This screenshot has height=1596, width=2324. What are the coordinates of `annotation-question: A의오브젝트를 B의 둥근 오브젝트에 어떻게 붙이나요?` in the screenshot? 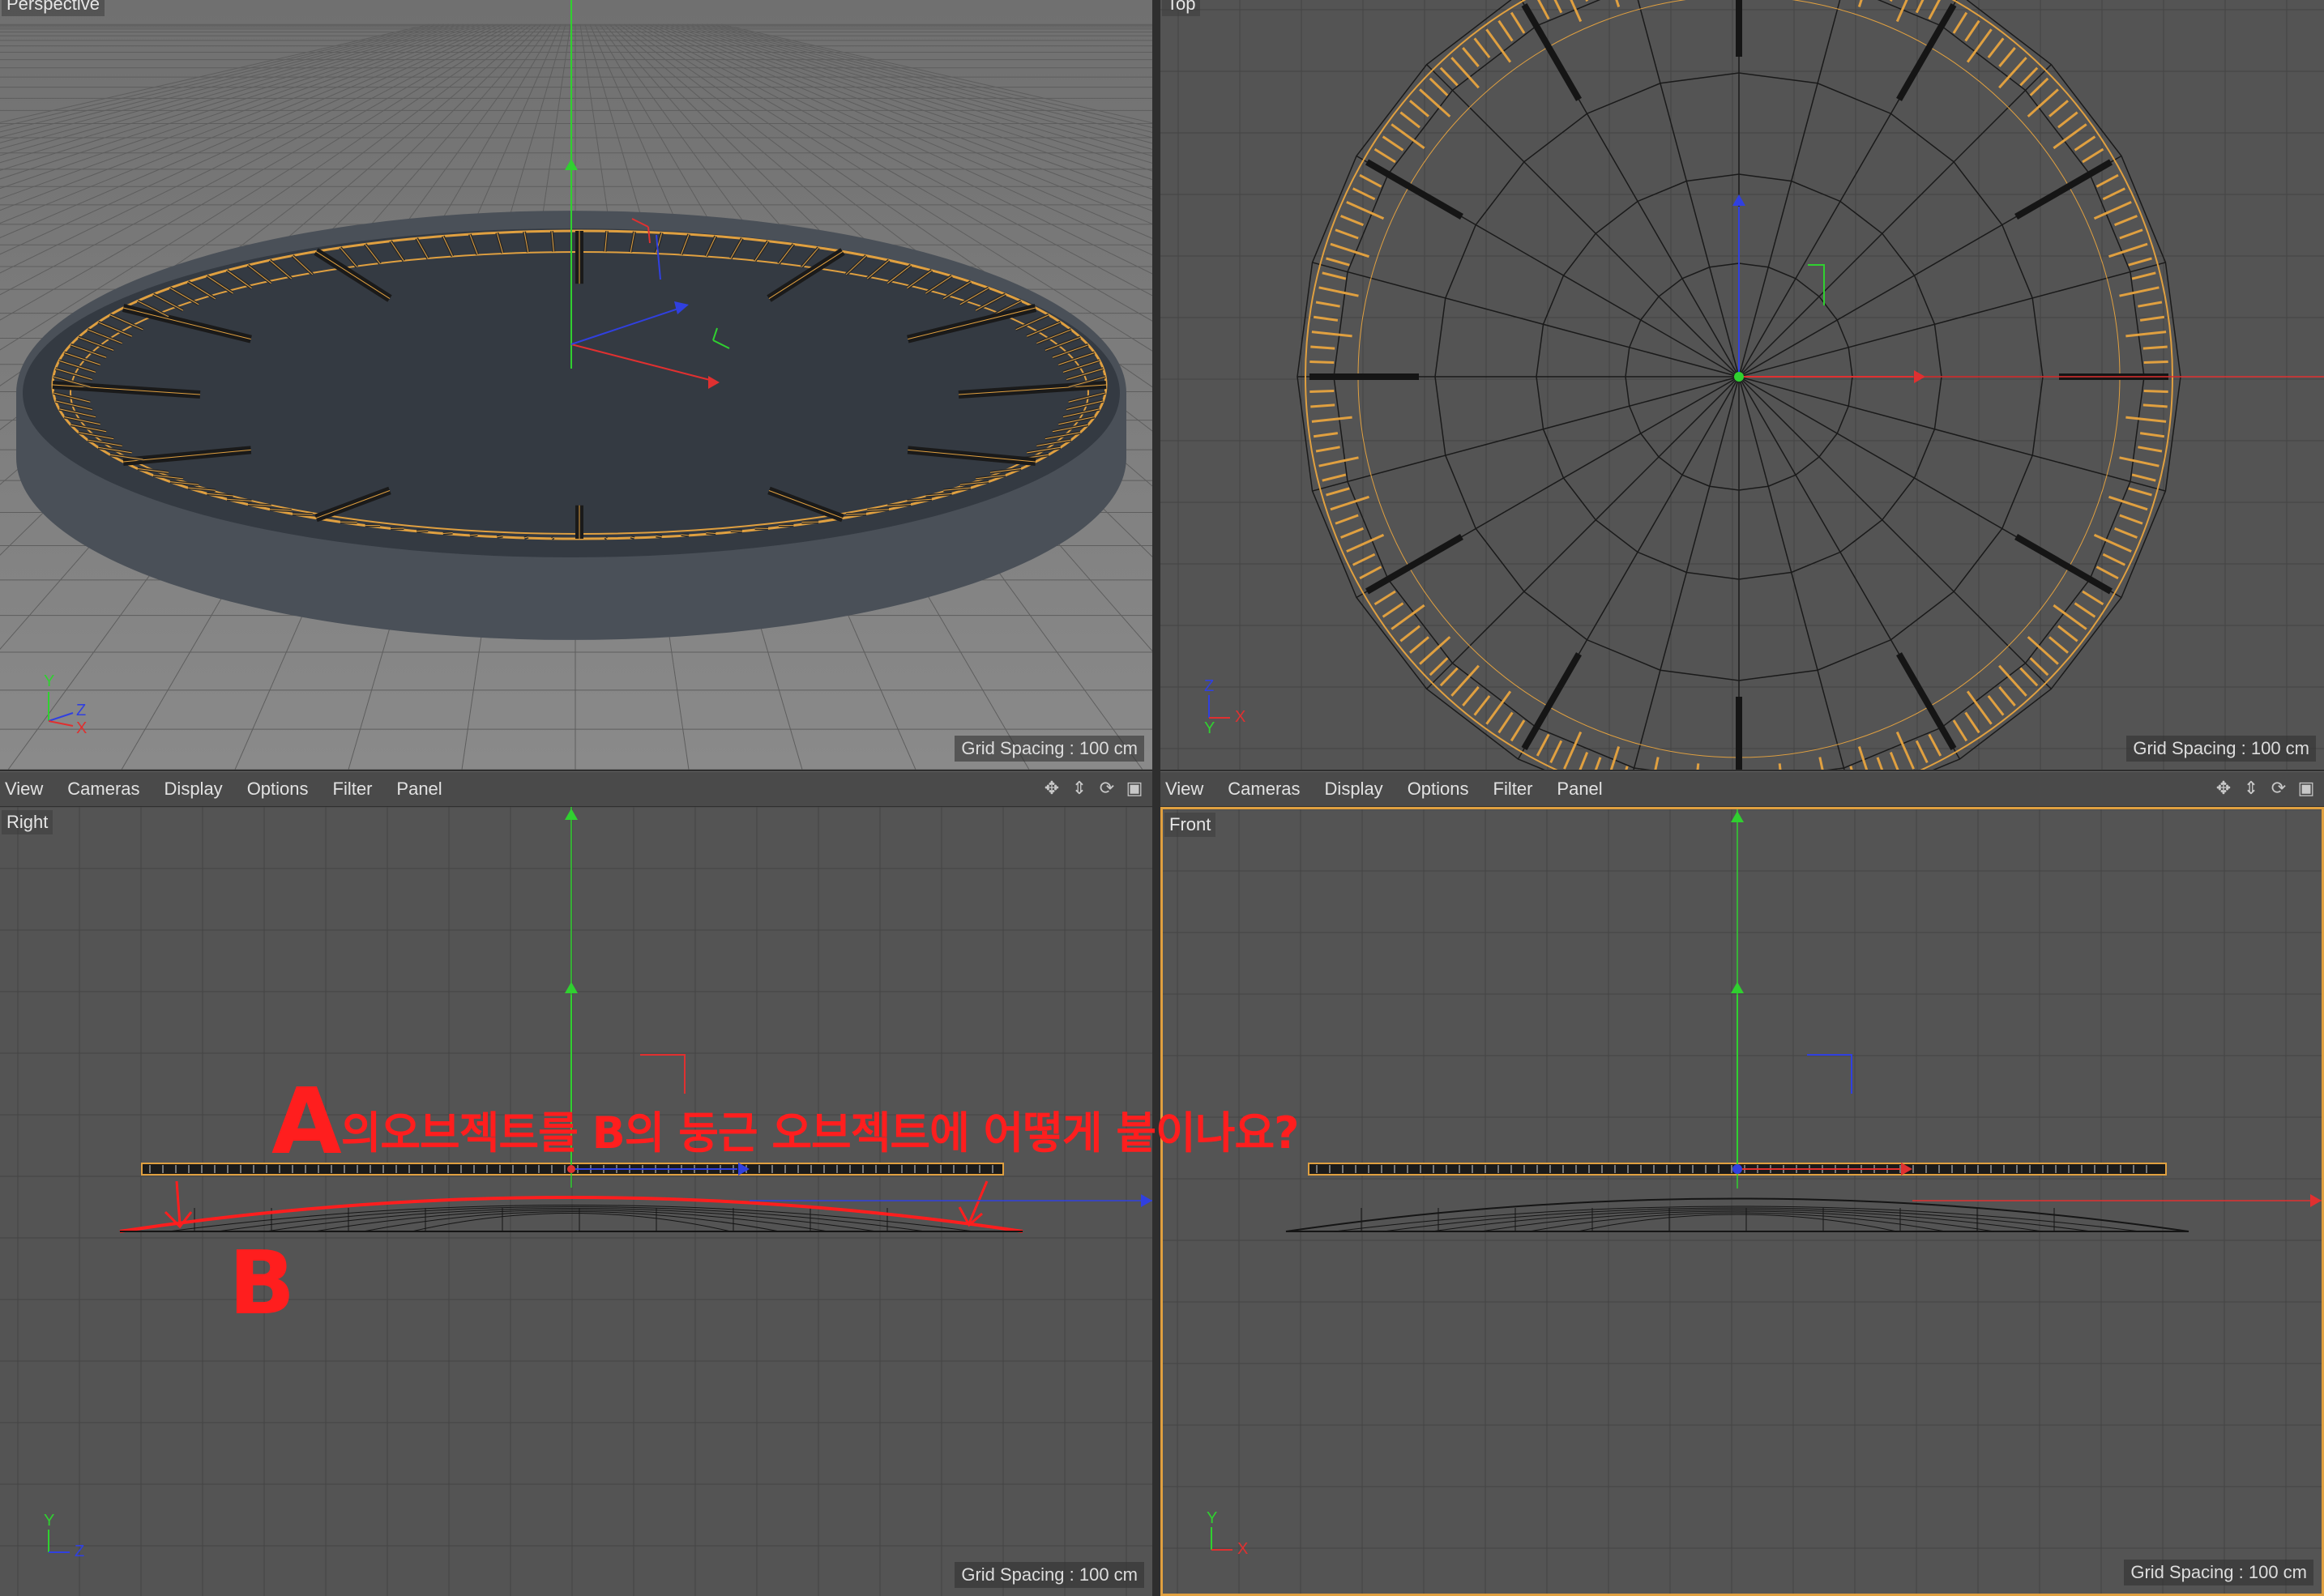 It's located at (785, 1122).